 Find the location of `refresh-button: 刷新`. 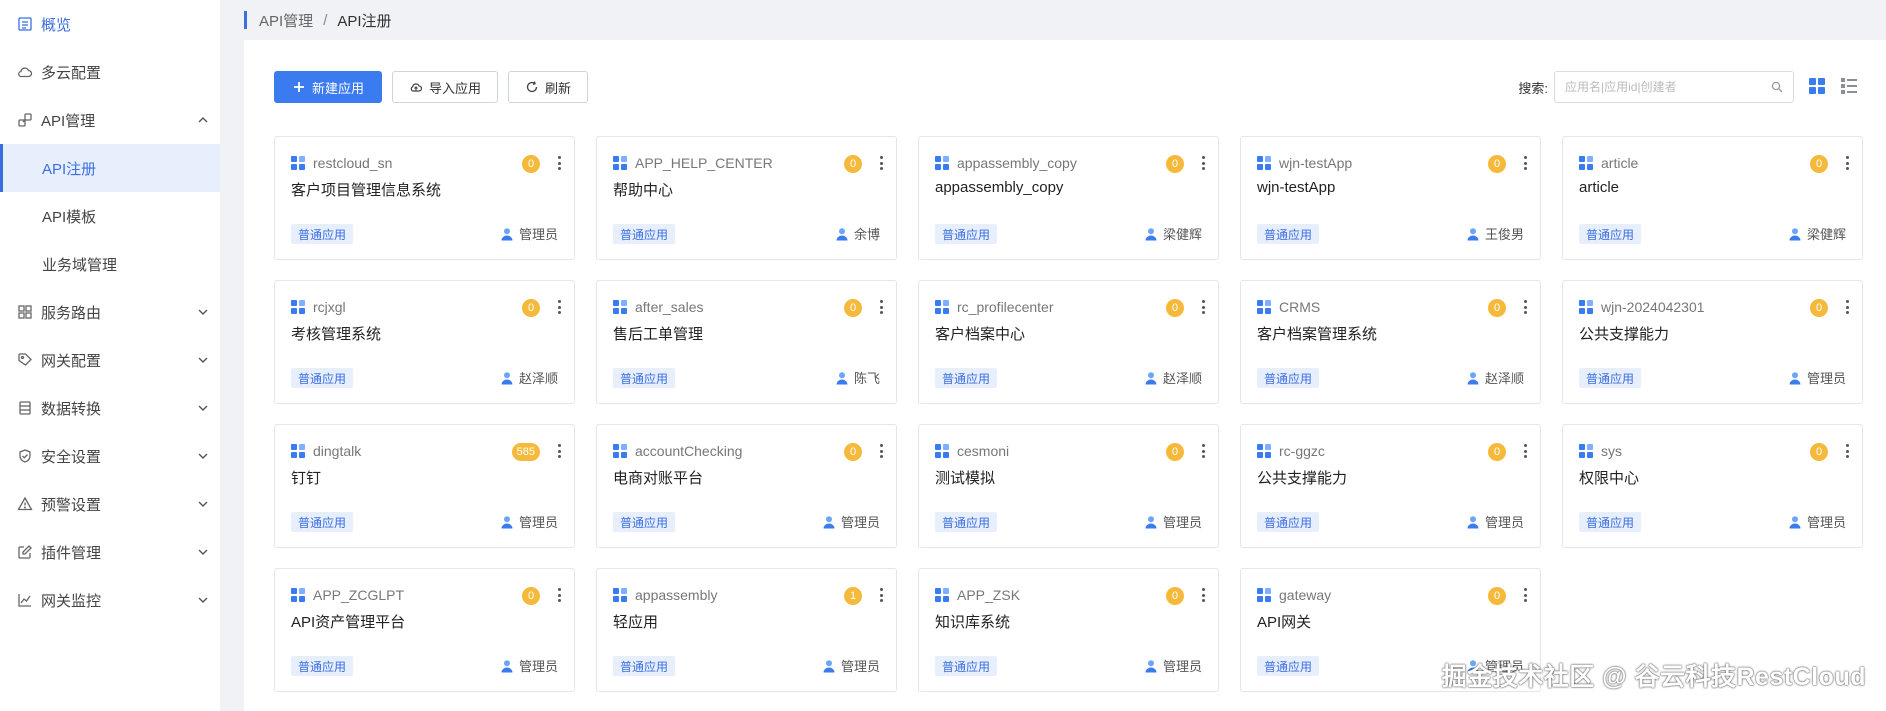

refresh-button: 刷新 is located at coordinates (548, 87).